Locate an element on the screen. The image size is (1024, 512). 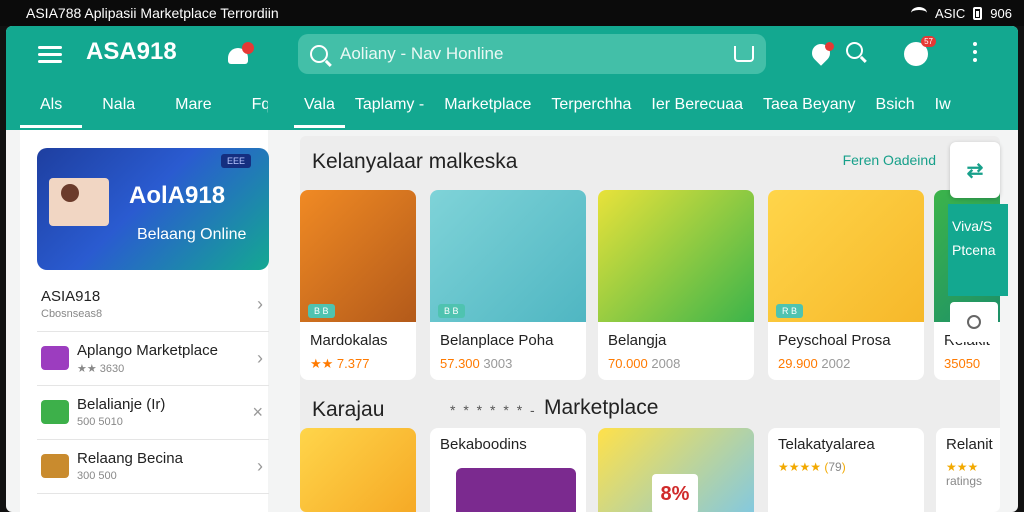
float-action-button: ⇄ is located at coordinates (975, 170).